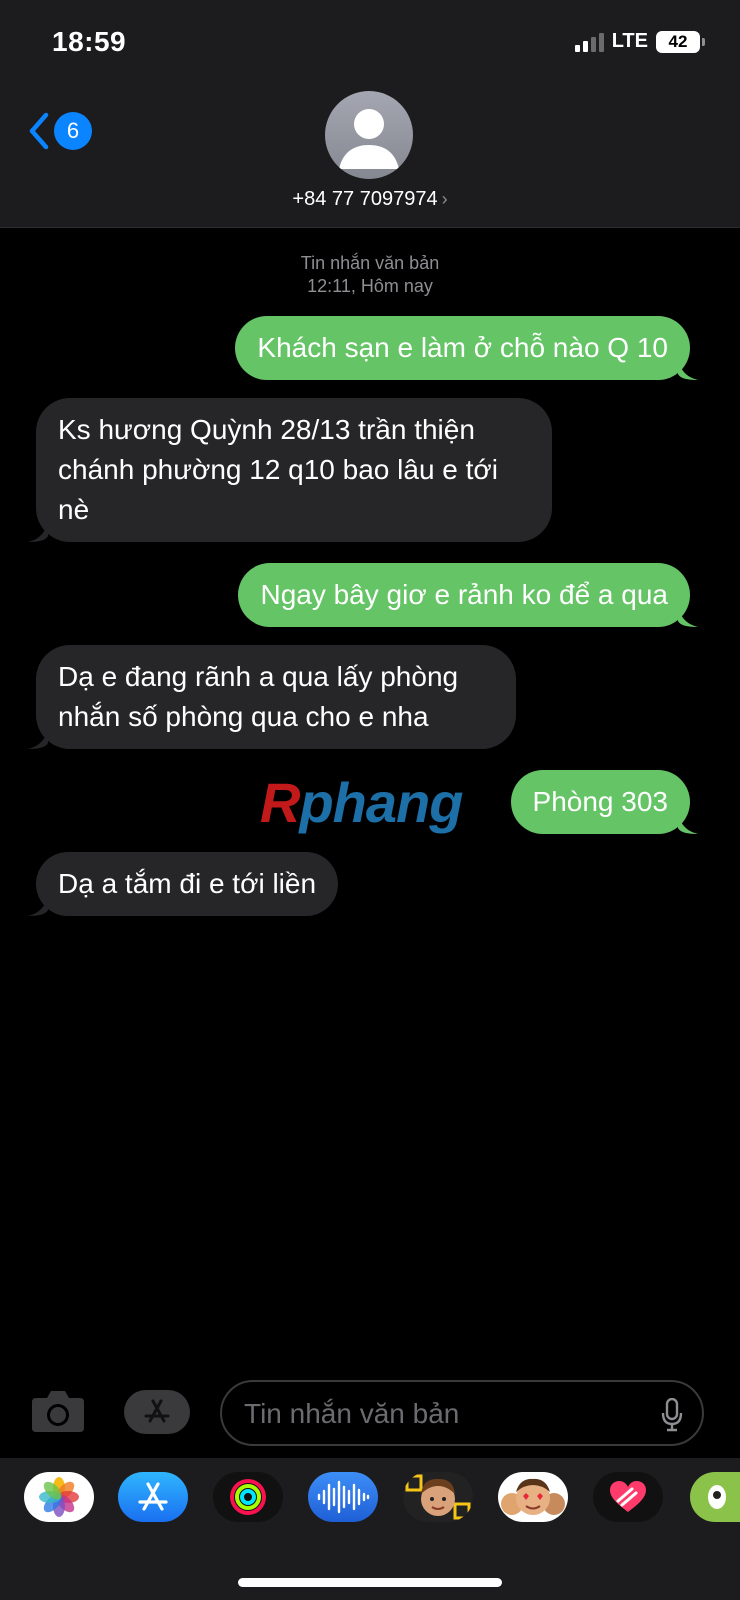 Image resolution: width=740 pixels, height=1600 pixels. Describe the element at coordinates (464, 594) in the screenshot. I see `message-text: Ngay bây giơ e rảnh ko để a qua` at that location.